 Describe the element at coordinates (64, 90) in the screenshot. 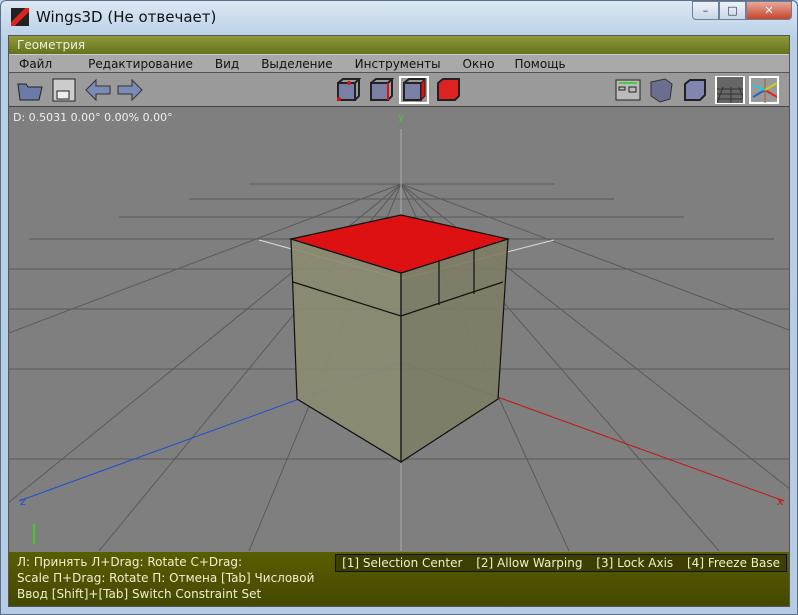

I see `save-icon` at that location.